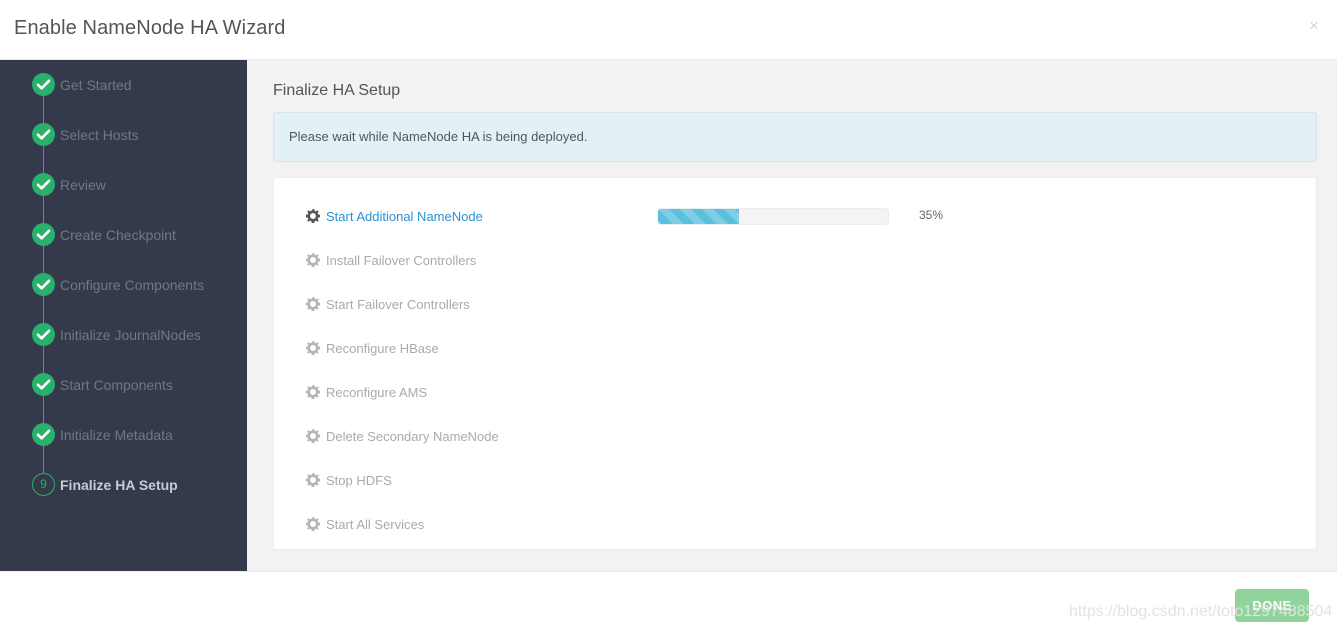  I want to click on task-progress-bar, so click(773, 216).